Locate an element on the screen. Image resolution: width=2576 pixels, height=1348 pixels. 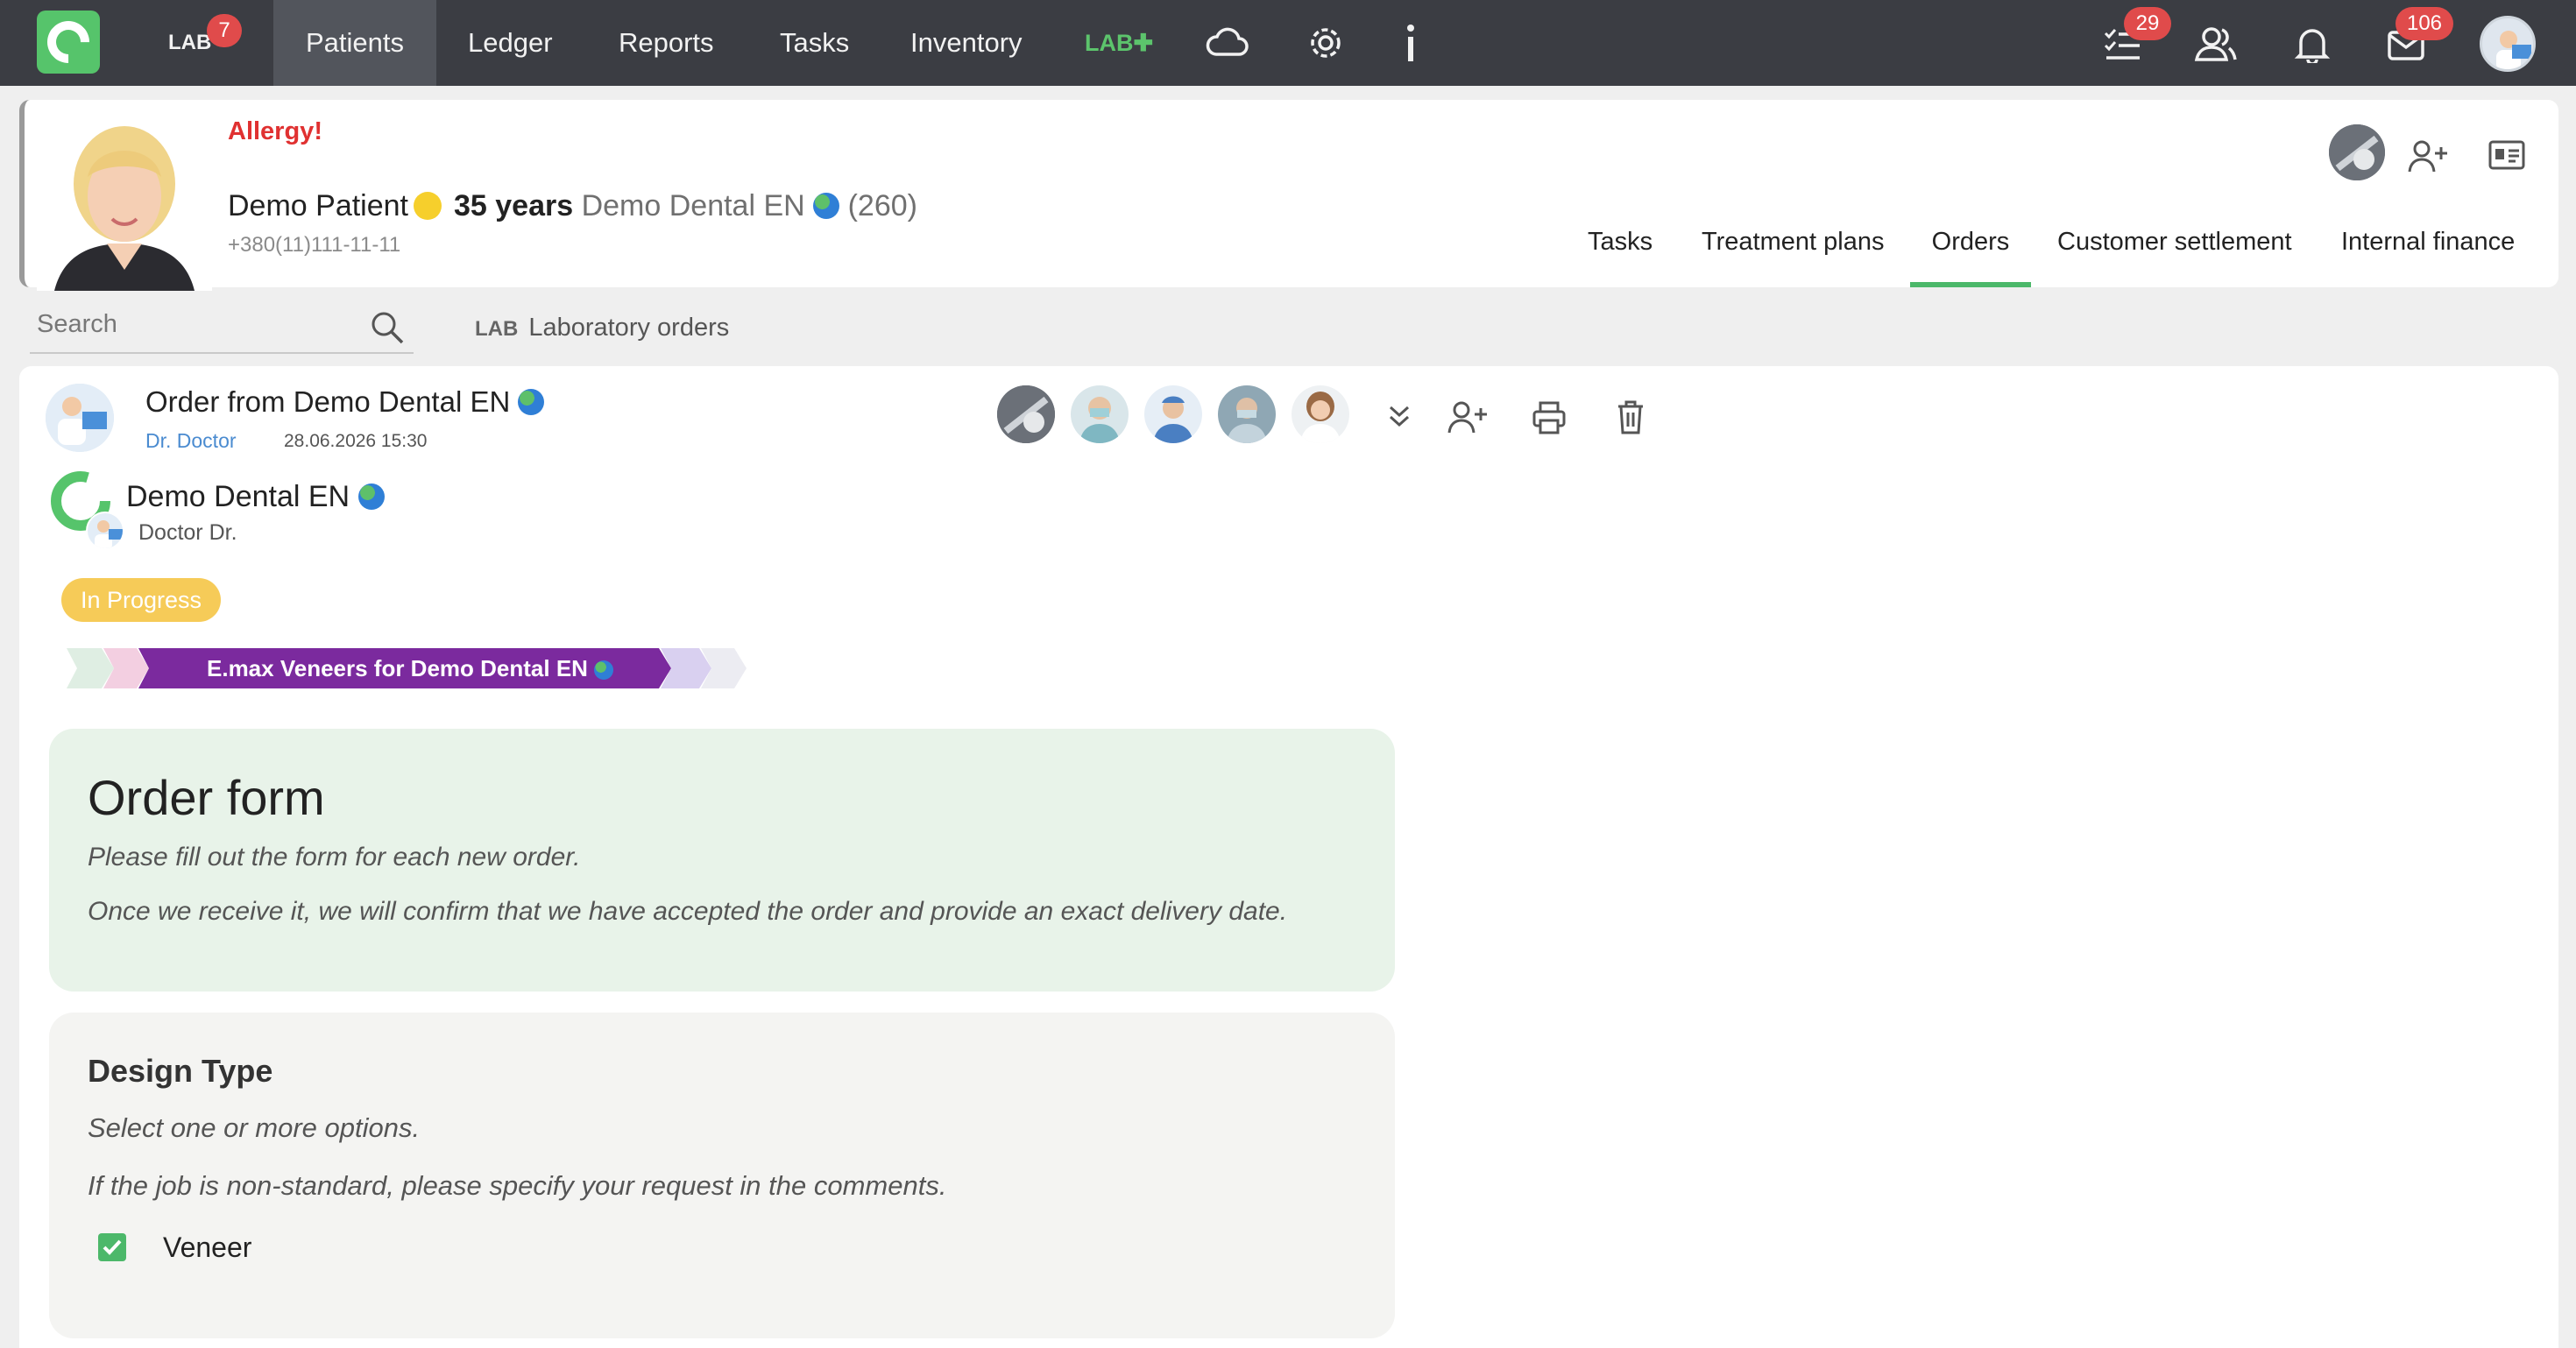
veneer-checkbox is located at coordinates (112, 1247).